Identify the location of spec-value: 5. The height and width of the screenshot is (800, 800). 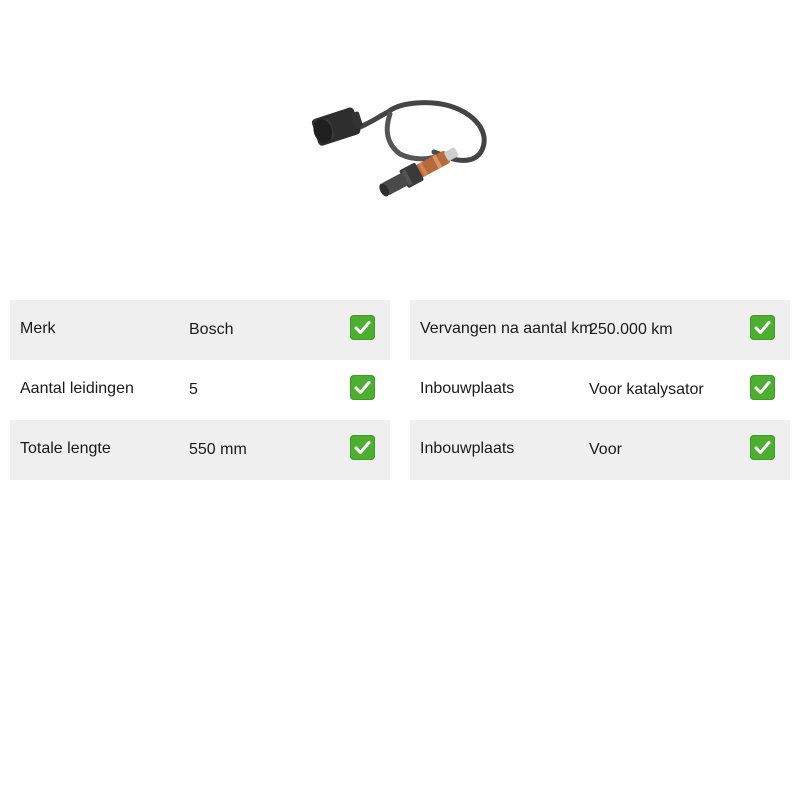
(193, 389).